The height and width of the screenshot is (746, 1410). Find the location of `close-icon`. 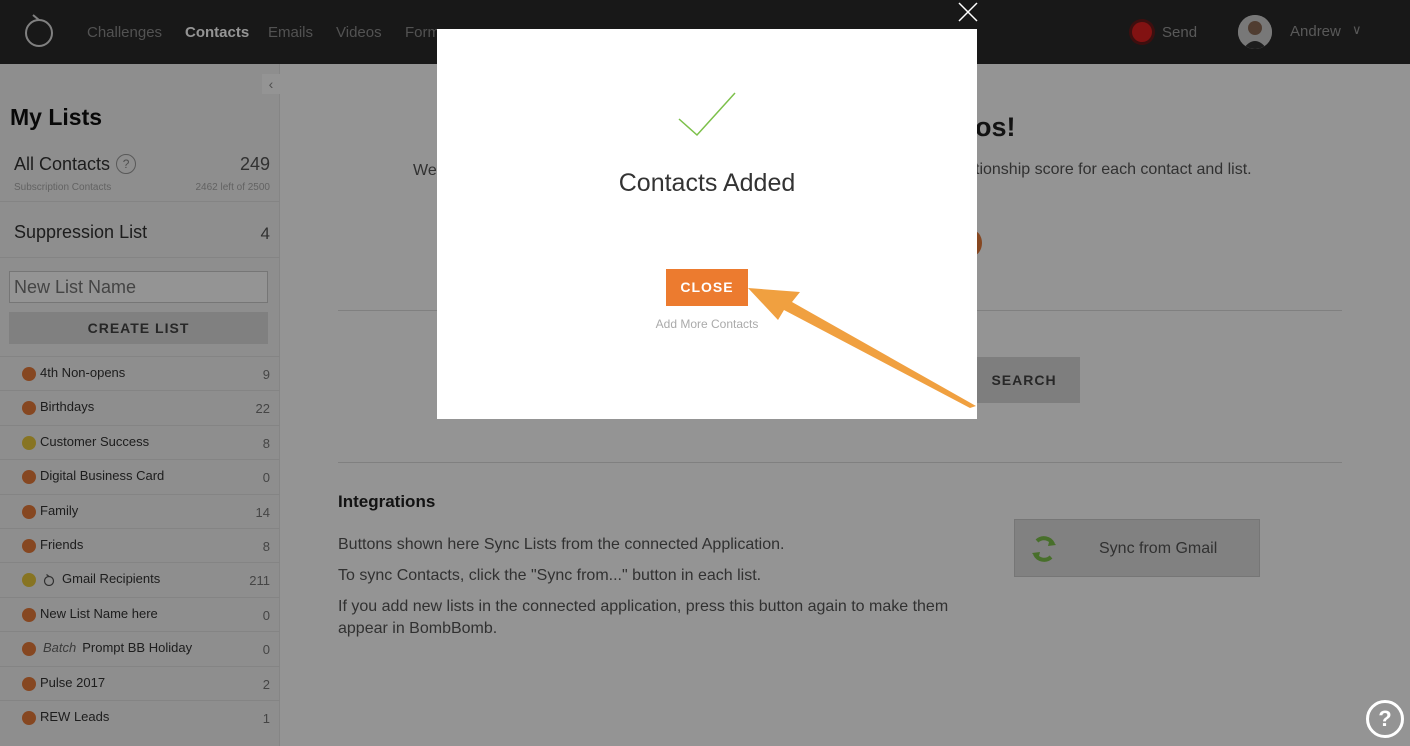

close-icon is located at coordinates (968, 12).